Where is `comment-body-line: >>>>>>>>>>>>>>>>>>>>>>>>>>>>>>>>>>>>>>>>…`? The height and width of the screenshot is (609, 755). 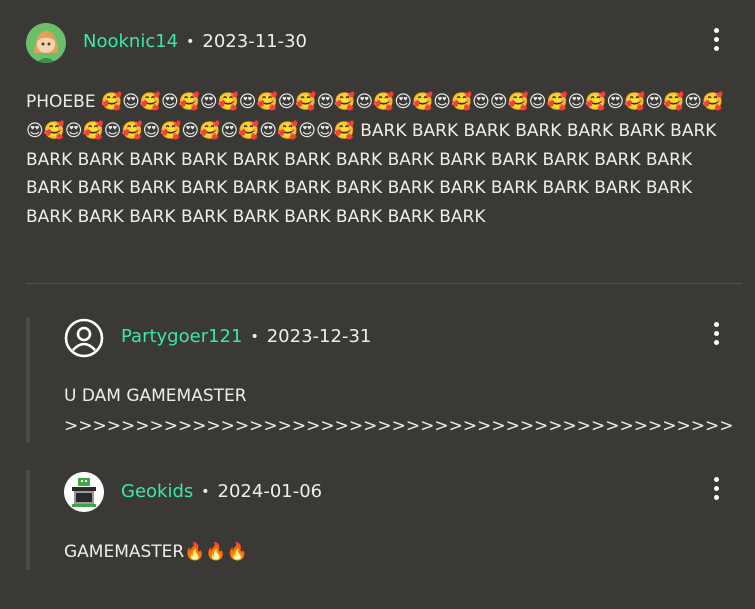
comment-body-line: >>>>>>>>>>>>>>>>>>>>>>>>>>>>>>>>>>>>>>>>… is located at coordinates (399, 426).